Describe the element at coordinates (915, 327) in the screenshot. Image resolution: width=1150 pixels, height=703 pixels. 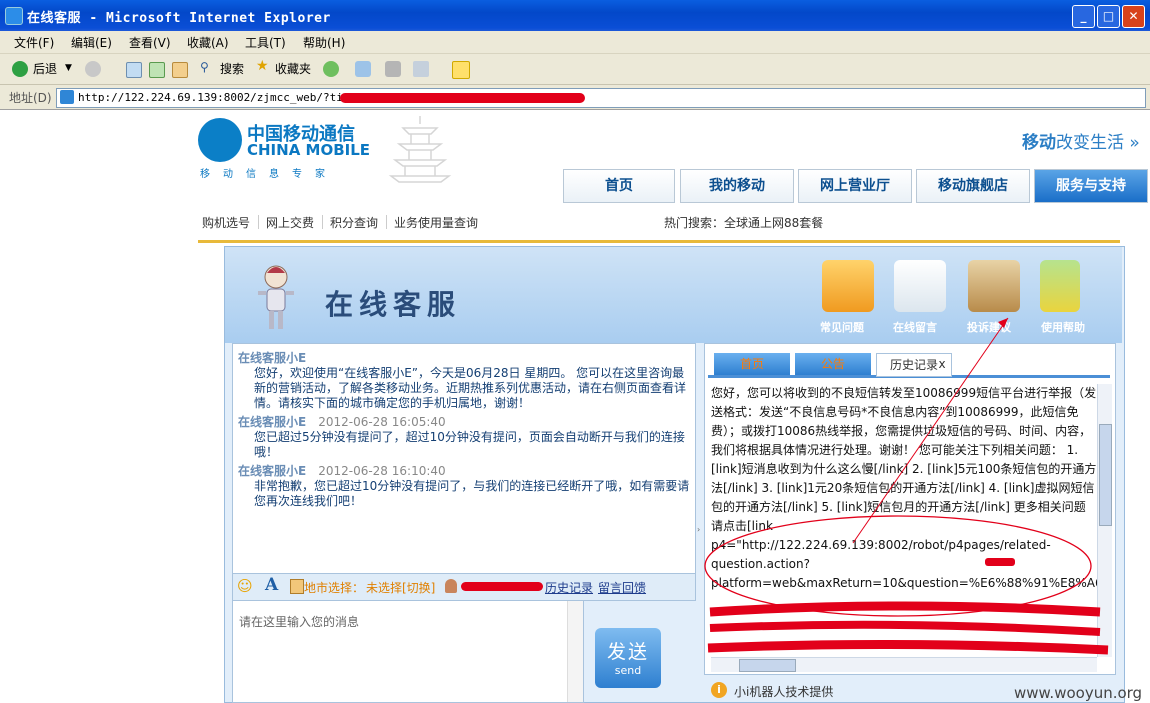
I see `message-label: 在线留言` at that location.